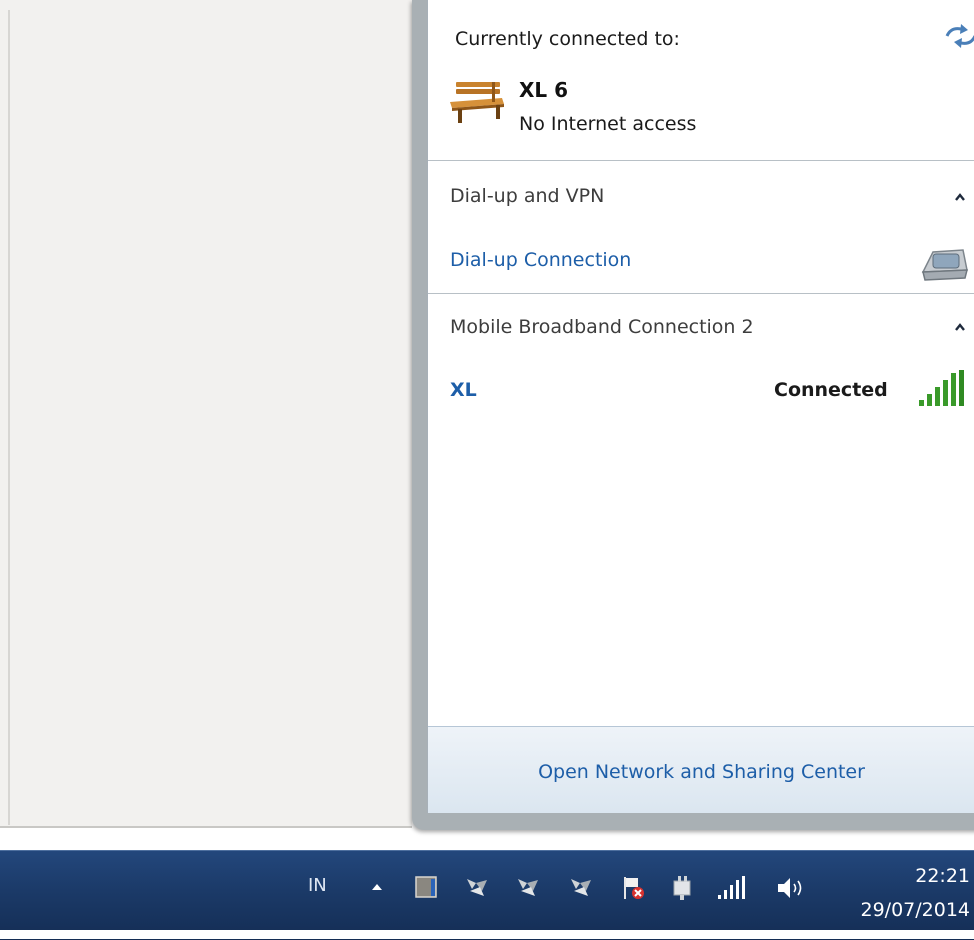 This screenshot has width=974, height=940. What do you see at coordinates (527, 196) in the screenshot?
I see `group-header-dialup-vpn: Dial-up and VPN` at bounding box center [527, 196].